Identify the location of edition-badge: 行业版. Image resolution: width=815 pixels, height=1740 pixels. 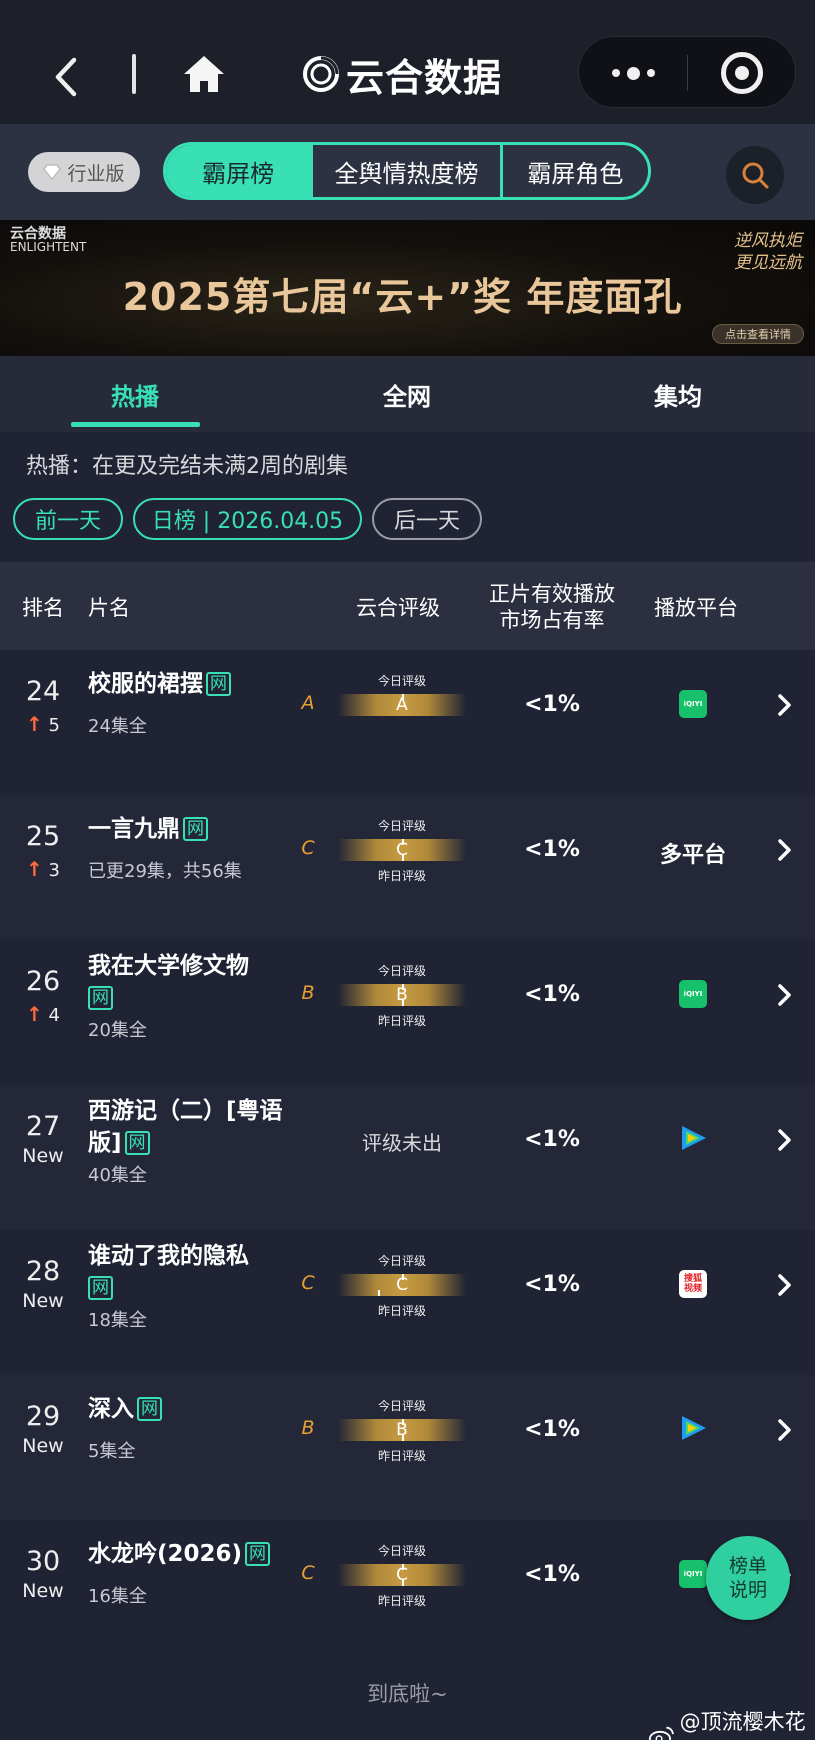
(84, 172).